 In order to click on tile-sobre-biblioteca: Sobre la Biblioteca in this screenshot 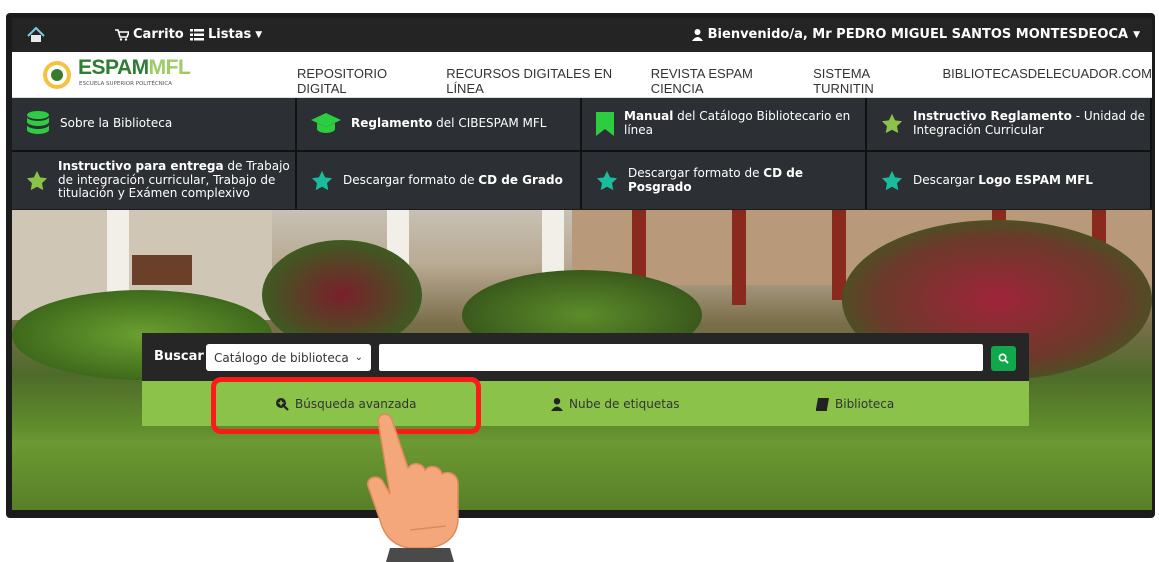, I will do `click(153, 124)`.